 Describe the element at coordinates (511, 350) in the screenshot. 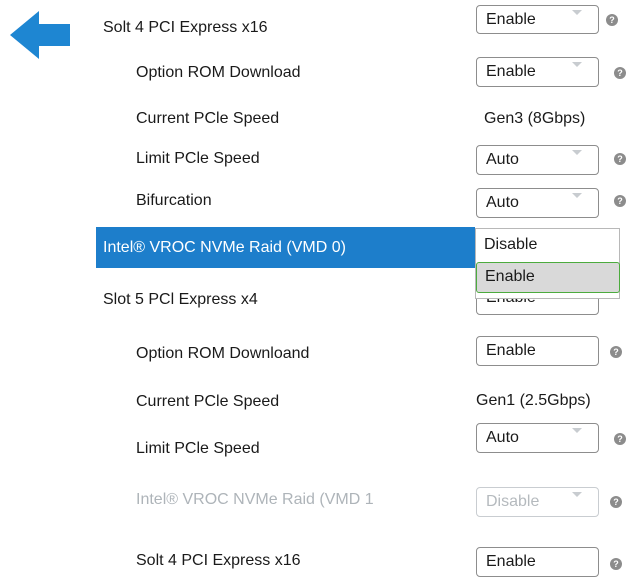

I see `option-rom-2-select-value: Enable` at that location.